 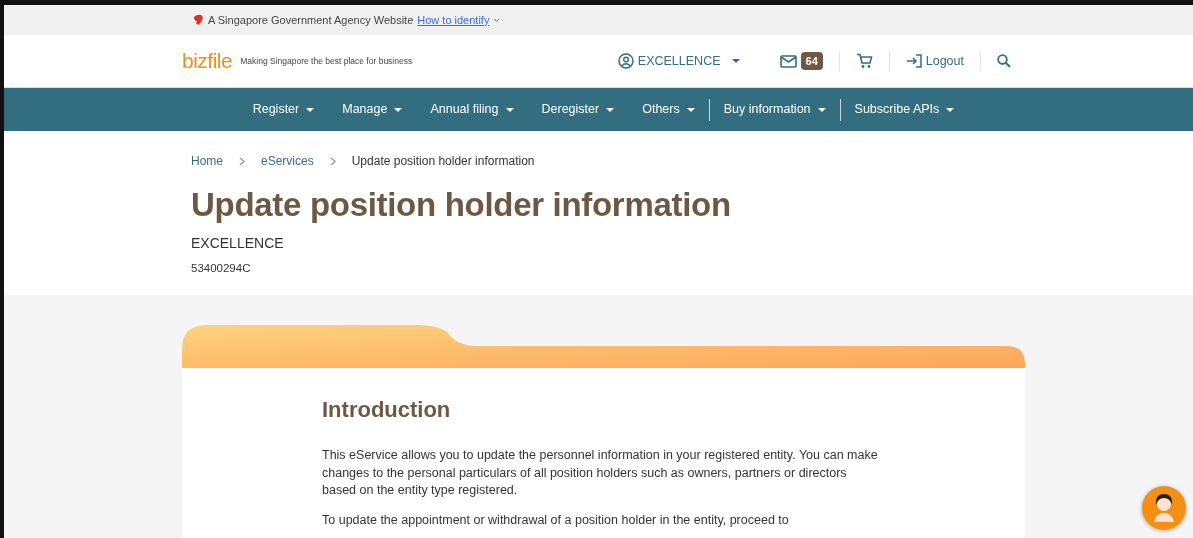 What do you see at coordinates (311, 20) in the screenshot?
I see `government-agency-text: A Singapore Government Agency Website` at bounding box center [311, 20].